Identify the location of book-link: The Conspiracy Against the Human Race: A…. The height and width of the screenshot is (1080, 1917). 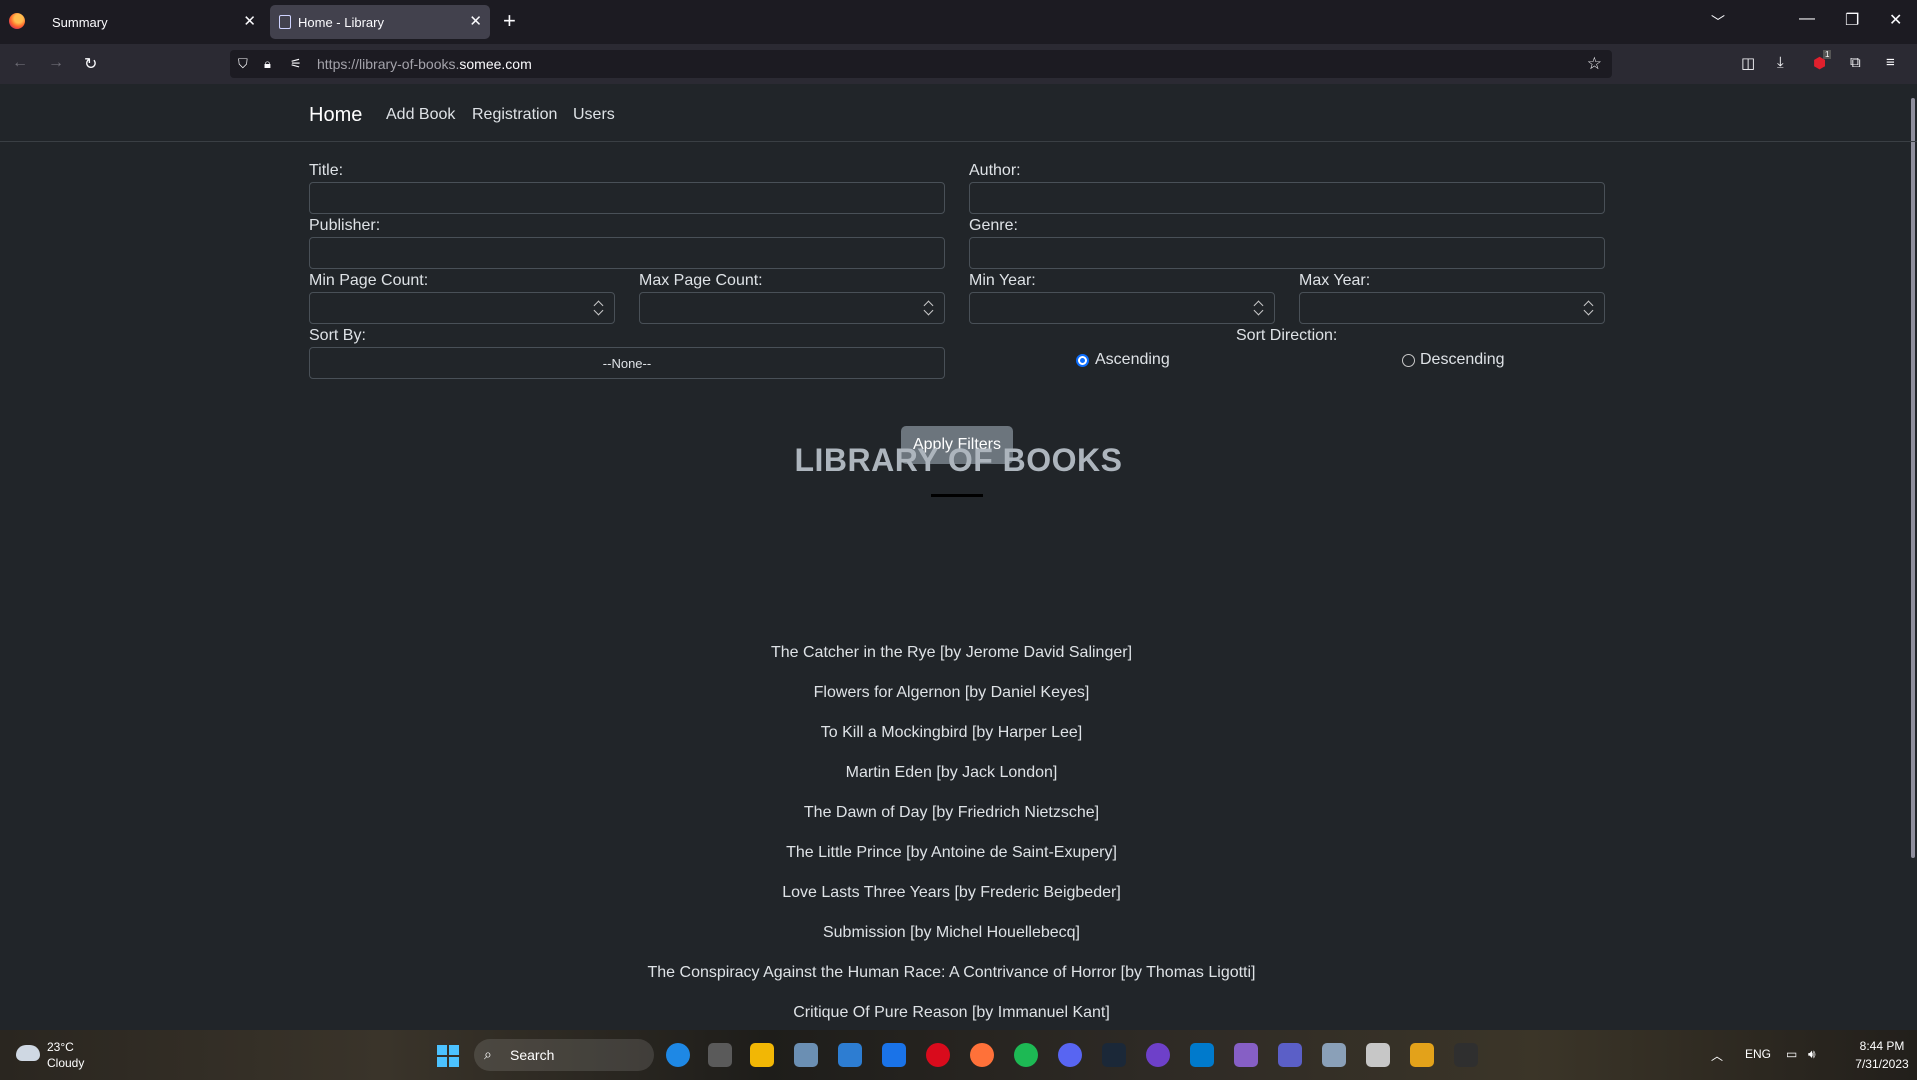
(951, 973).